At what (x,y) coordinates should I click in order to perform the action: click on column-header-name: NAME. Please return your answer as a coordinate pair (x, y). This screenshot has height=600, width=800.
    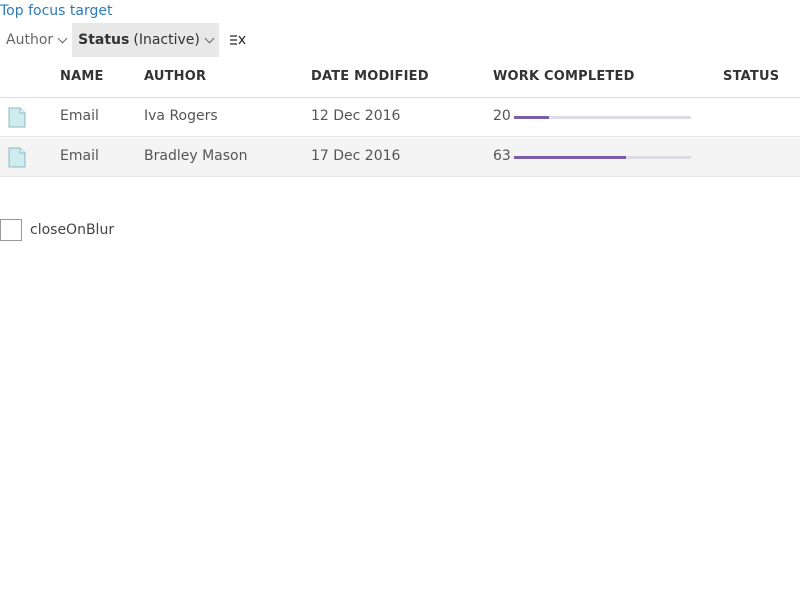
    Looking at the image, I should click on (82, 76).